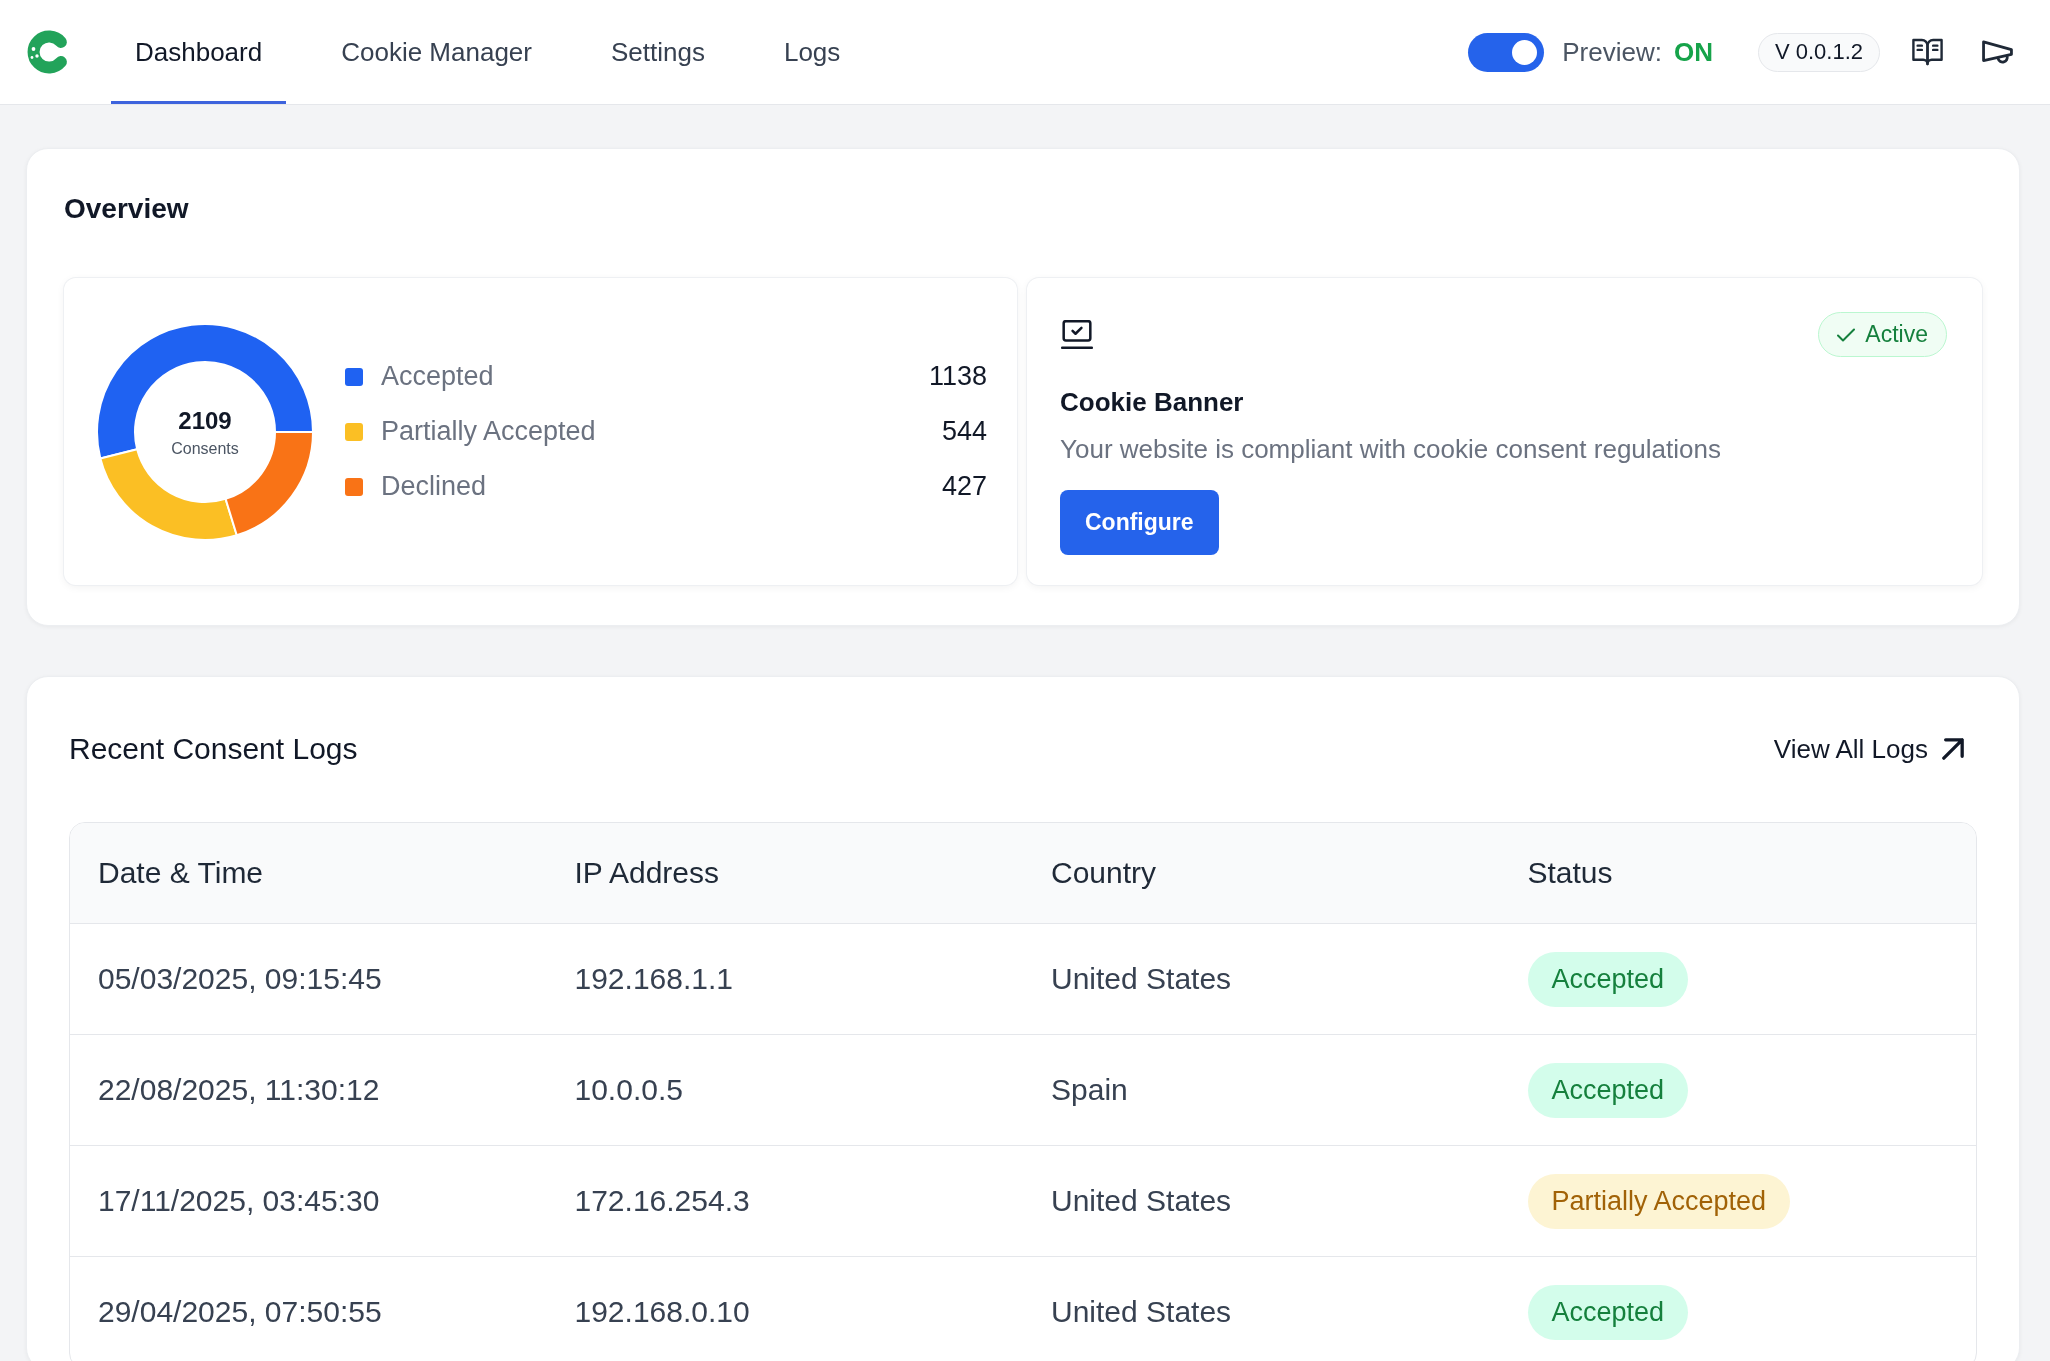  Describe the element at coordinates (199, 52) in the screenshot. I see `nav-tab: Dashboard` at that location.